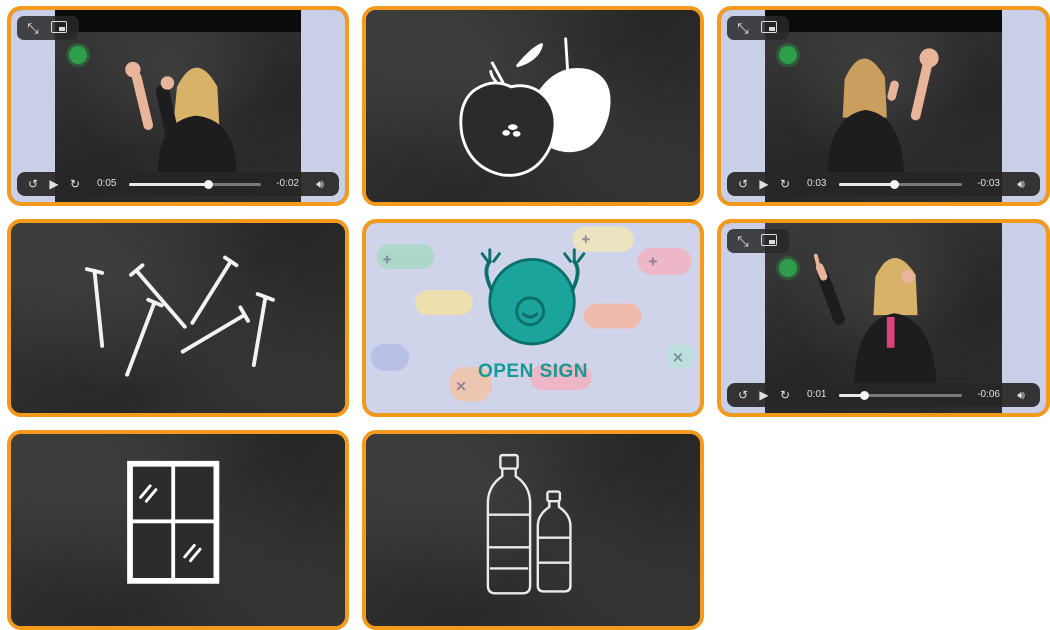 This screenshot has height=630, width=1050. What do you see at coordinates (883, 106) in the screenshot?
I see `video-tile-2: ⤡ ↺ ▶ ↻ 0:03 -0:03 🔊︎` at bounding box center [883, 106].